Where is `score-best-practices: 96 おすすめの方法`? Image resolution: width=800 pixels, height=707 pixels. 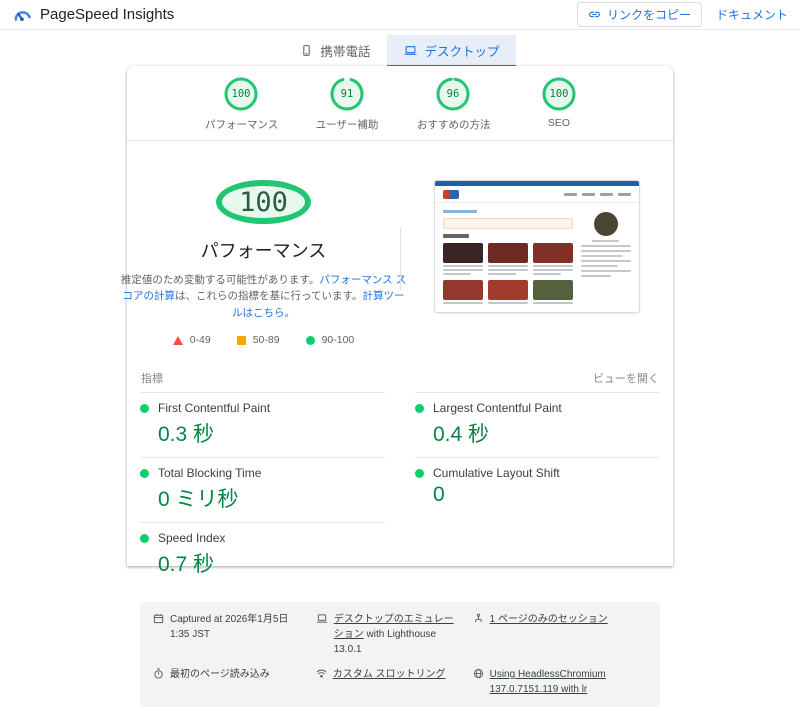
score-best-practices: 96 おすすめの方法 is located at coordinates (454, 108).